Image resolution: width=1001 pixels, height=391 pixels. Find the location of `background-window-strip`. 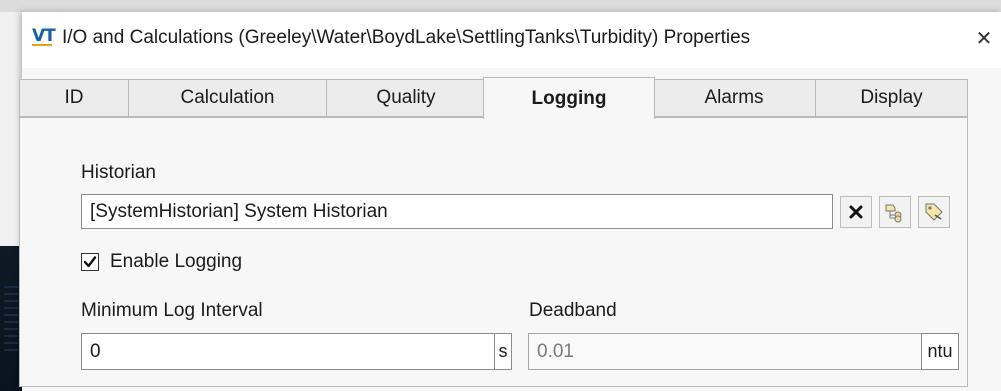

background-window-strip is located at coordinates (500, 6).